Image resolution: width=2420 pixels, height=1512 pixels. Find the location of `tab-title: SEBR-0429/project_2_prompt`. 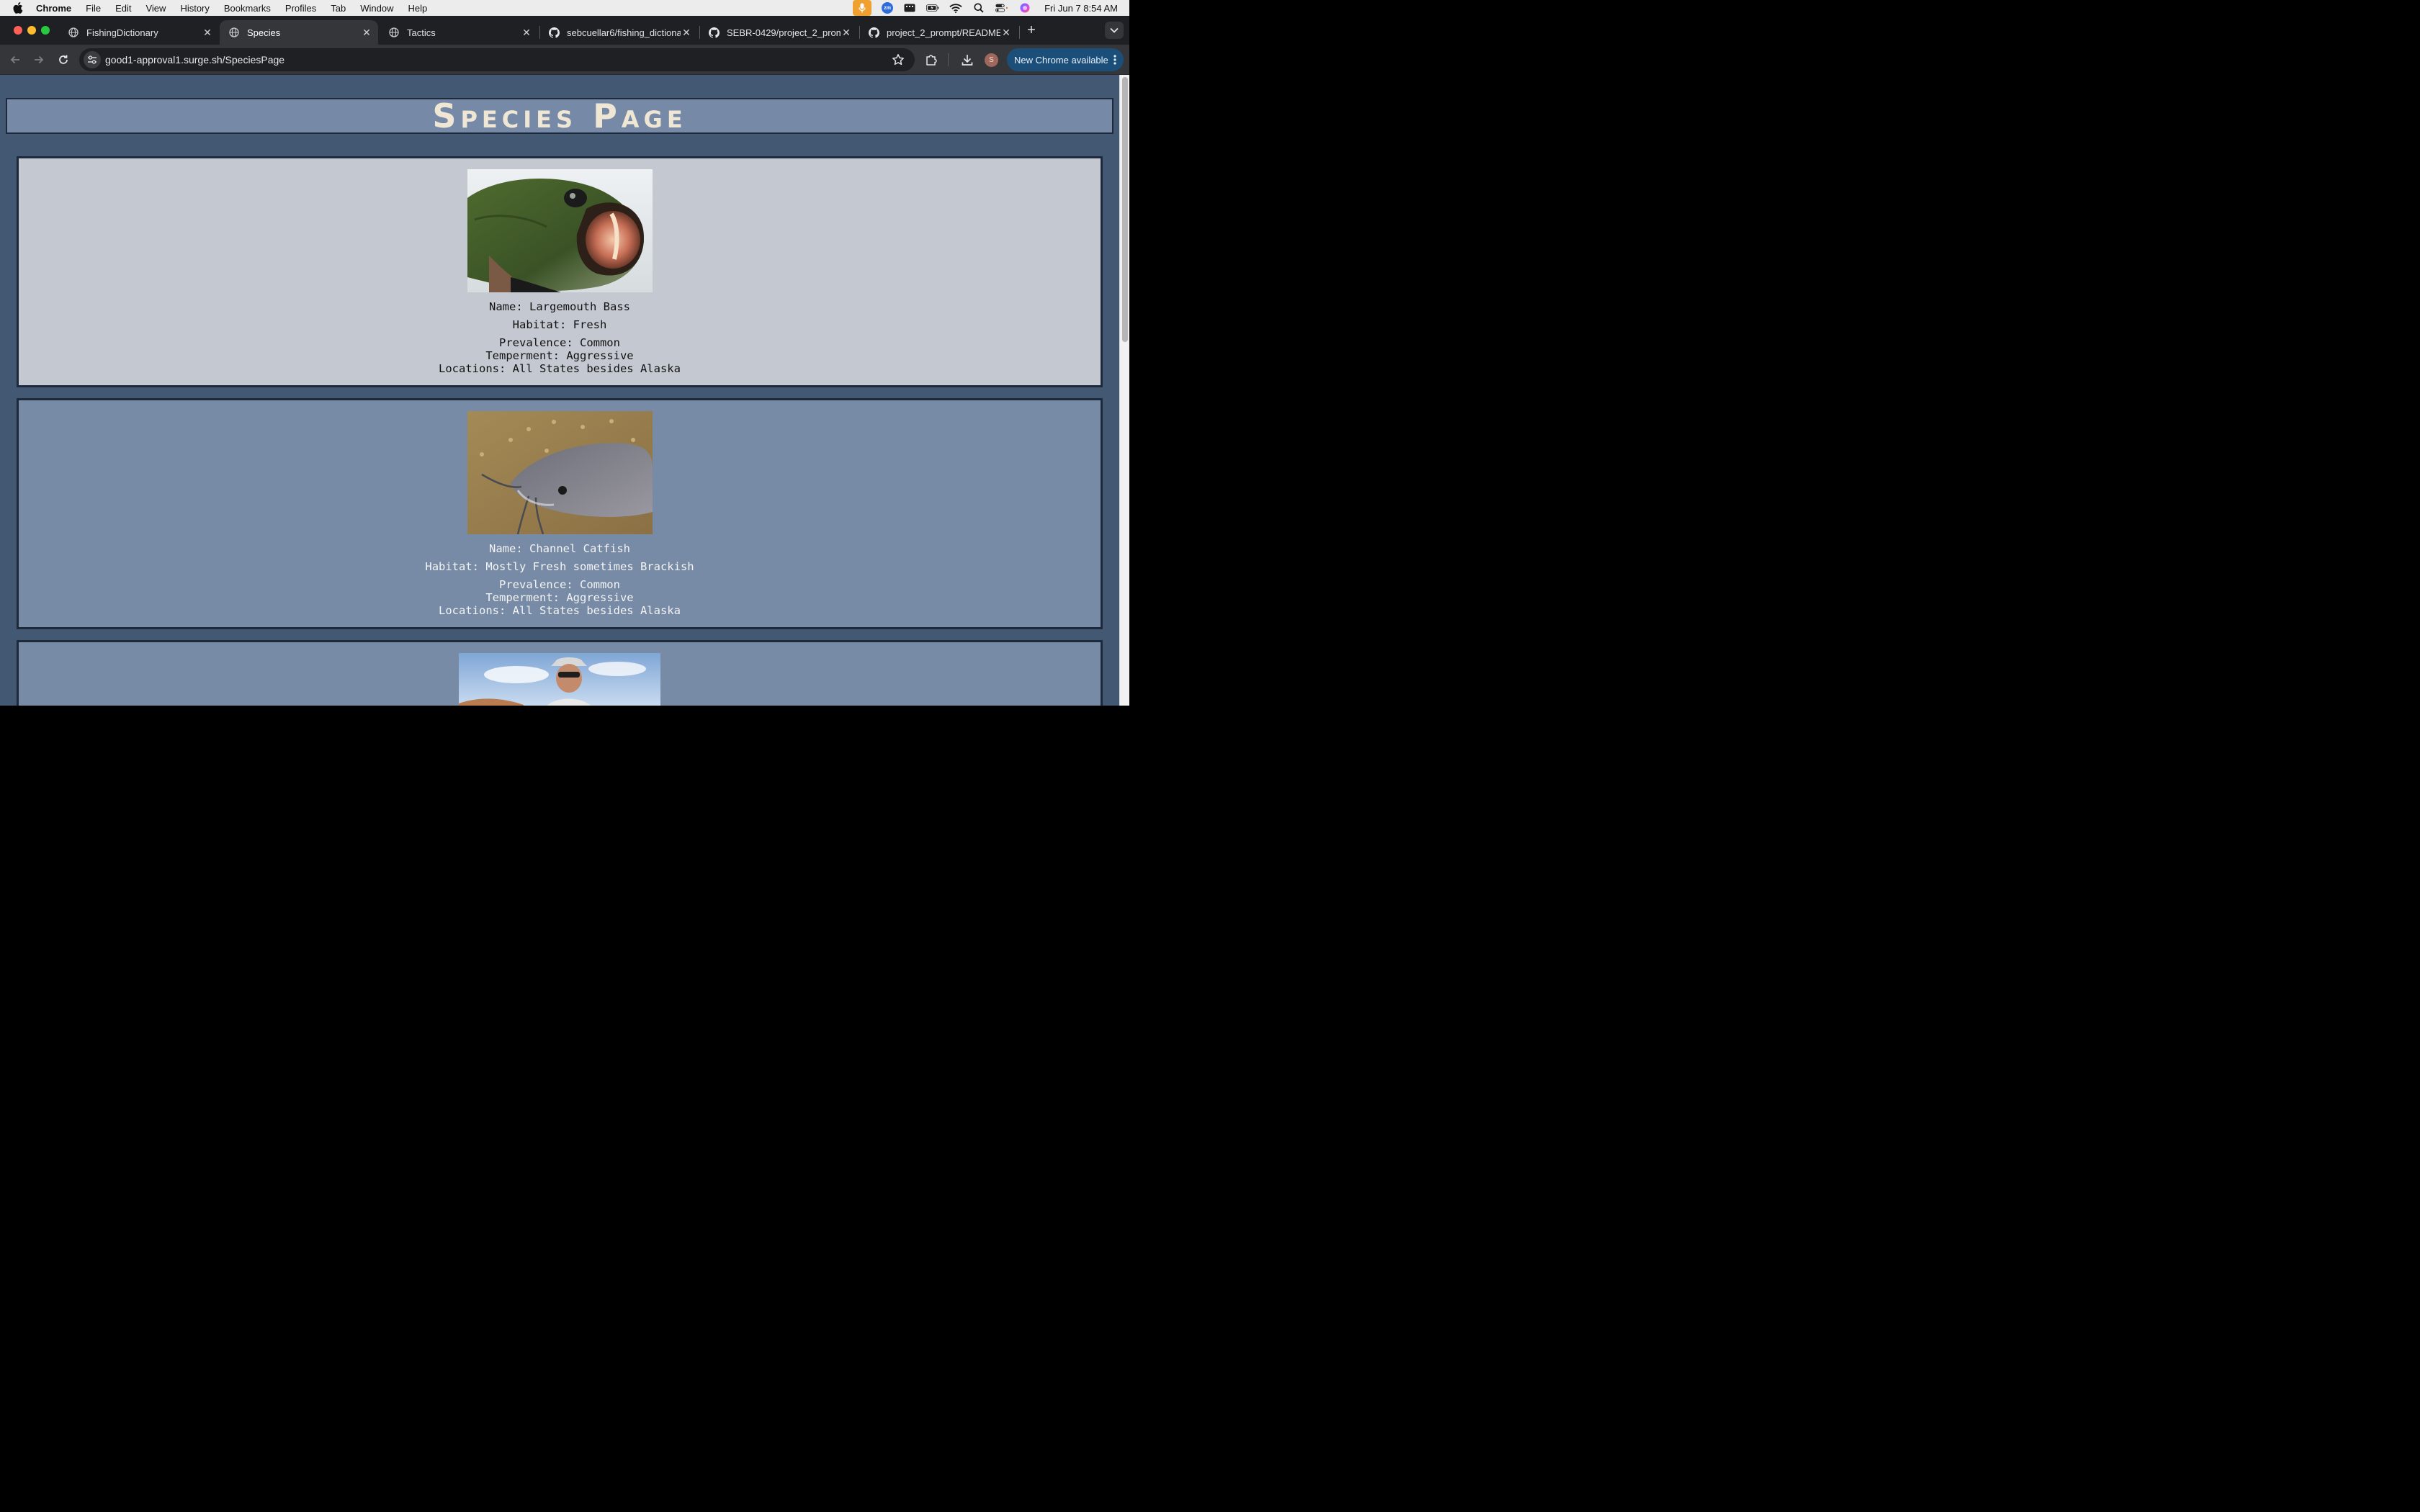

tab-title: SEBR-0429/project_2_prompt is located at coordinates (784, 32).